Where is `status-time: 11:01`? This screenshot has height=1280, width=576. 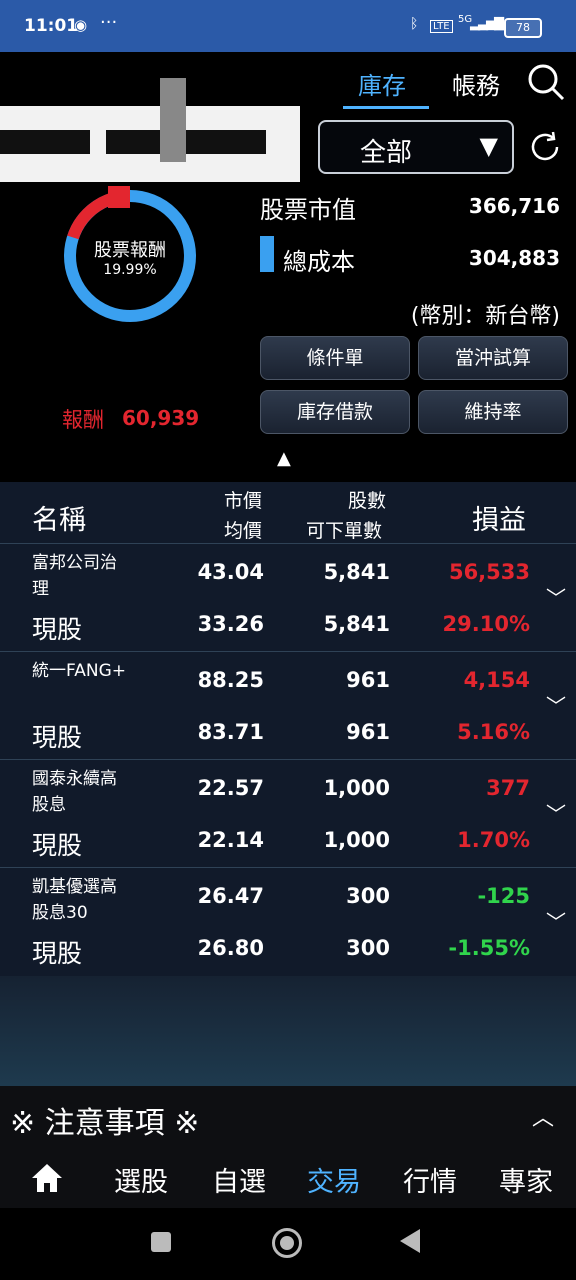 status-time: 11:01 is located at coordinates (51, 26).